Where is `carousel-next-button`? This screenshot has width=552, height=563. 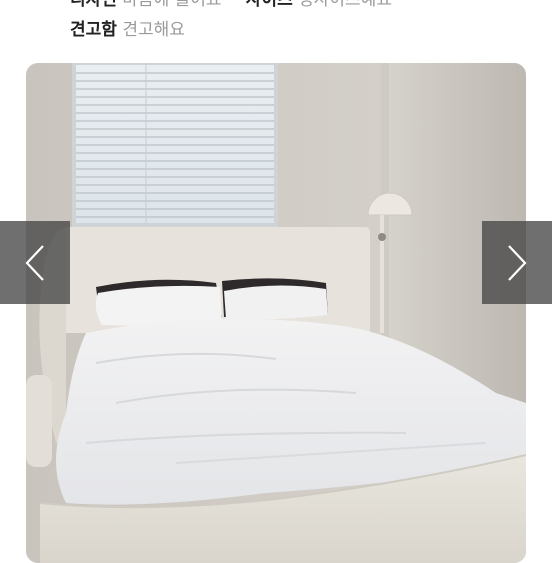 carousel-next-button is located at coordinates (517, 262).